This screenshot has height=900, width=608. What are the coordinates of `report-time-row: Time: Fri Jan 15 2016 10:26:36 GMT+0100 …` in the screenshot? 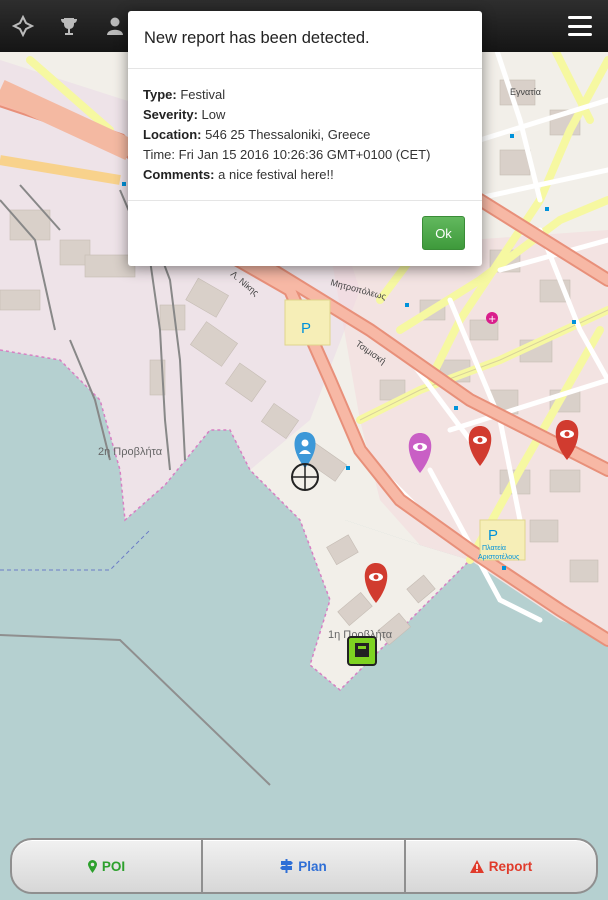 It's located at (287, 154).